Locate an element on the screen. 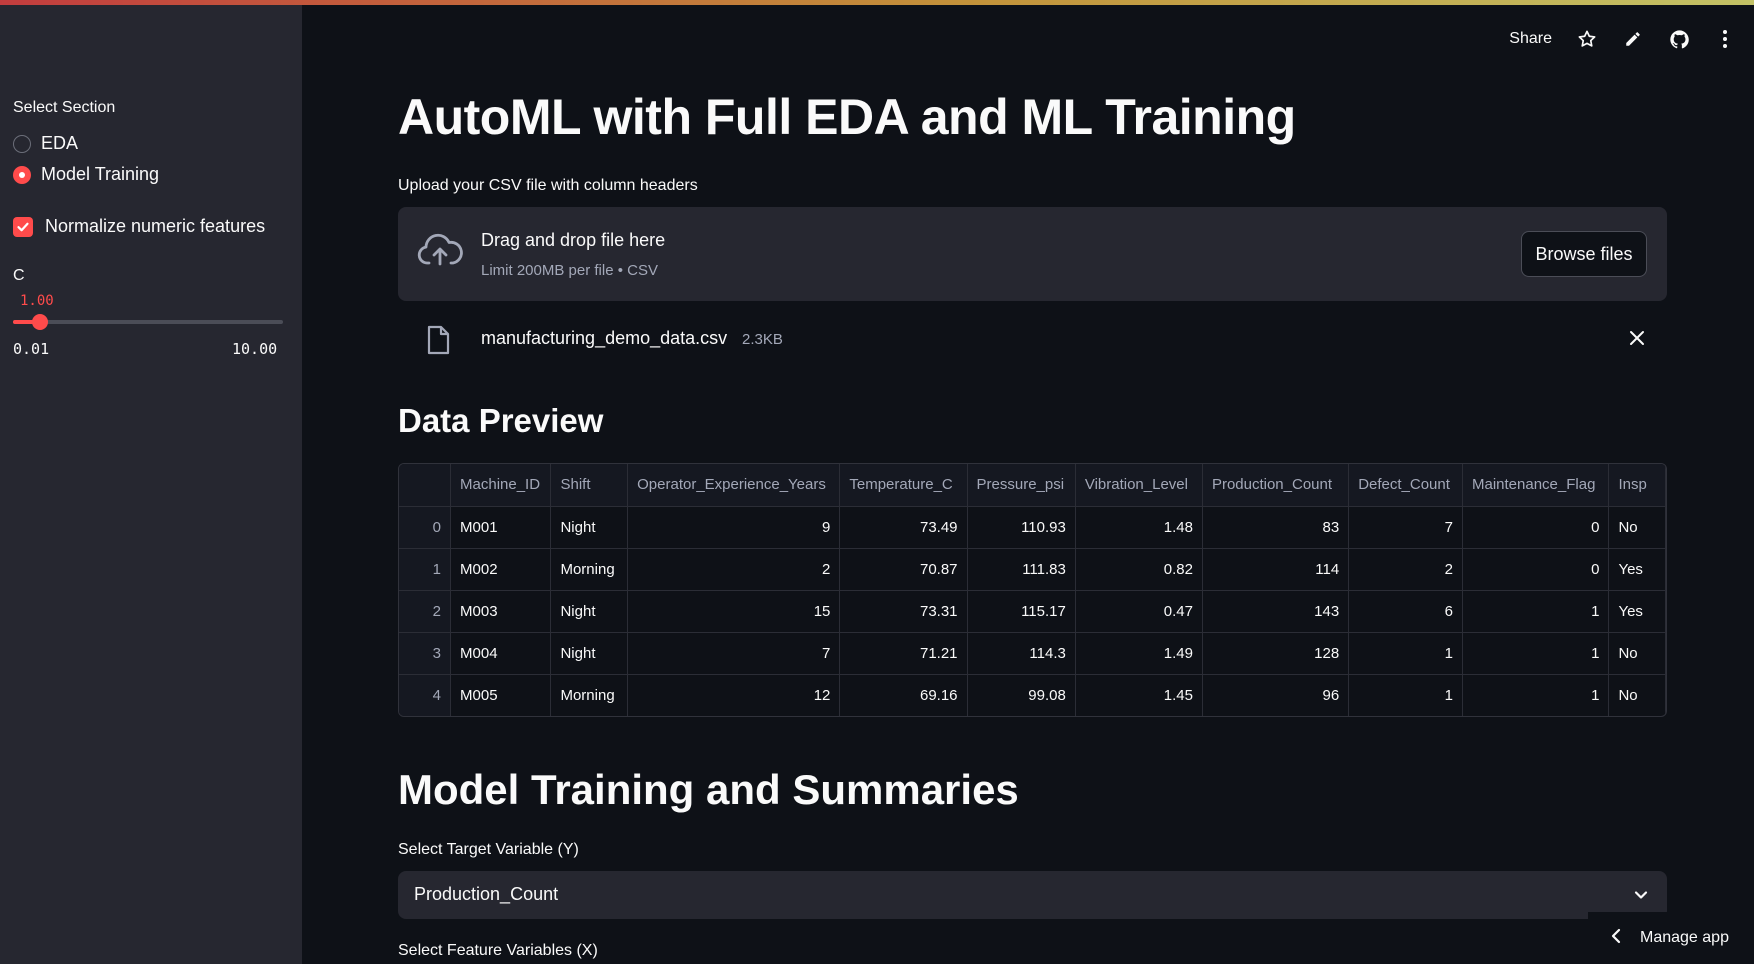 This screenshot has height=964, width=1754. table-cell: 110.93 is located at coordinates (1021, 527).